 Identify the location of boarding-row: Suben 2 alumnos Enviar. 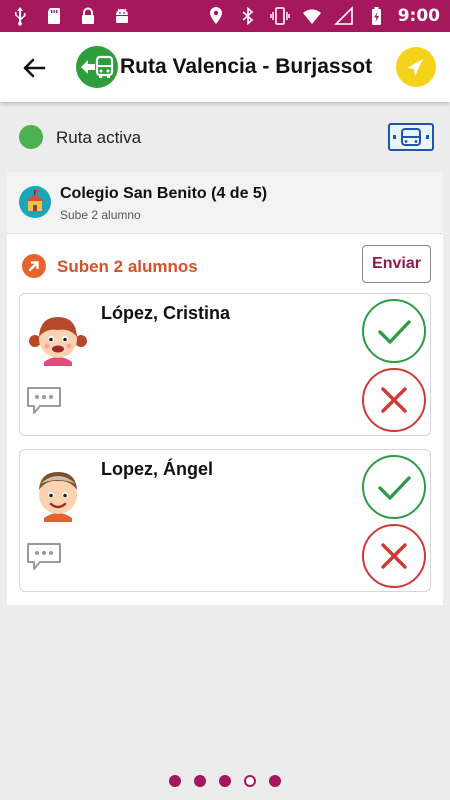
(225, 263).